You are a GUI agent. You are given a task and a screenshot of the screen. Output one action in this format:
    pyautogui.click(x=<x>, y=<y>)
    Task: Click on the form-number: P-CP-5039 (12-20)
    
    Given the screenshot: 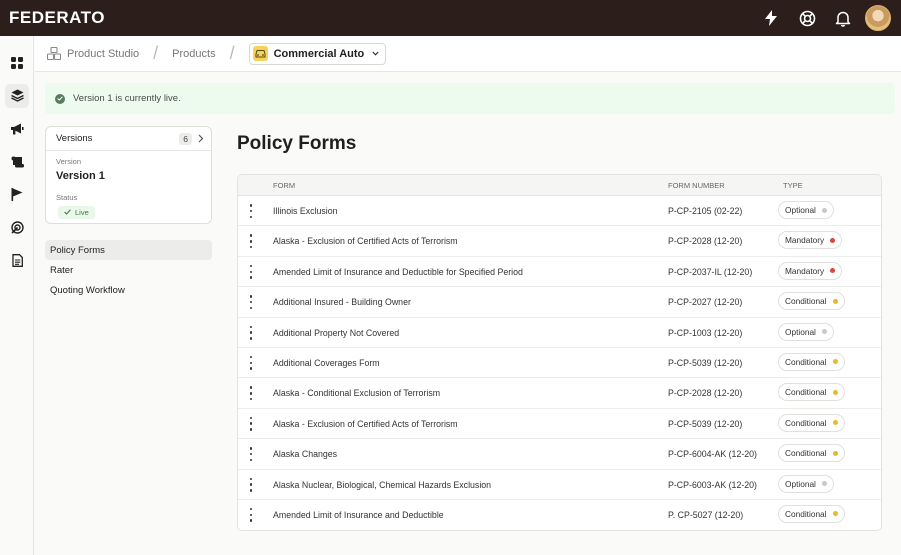 What is the action you would take?
    pyautogui.click(x=705, y=362)
    